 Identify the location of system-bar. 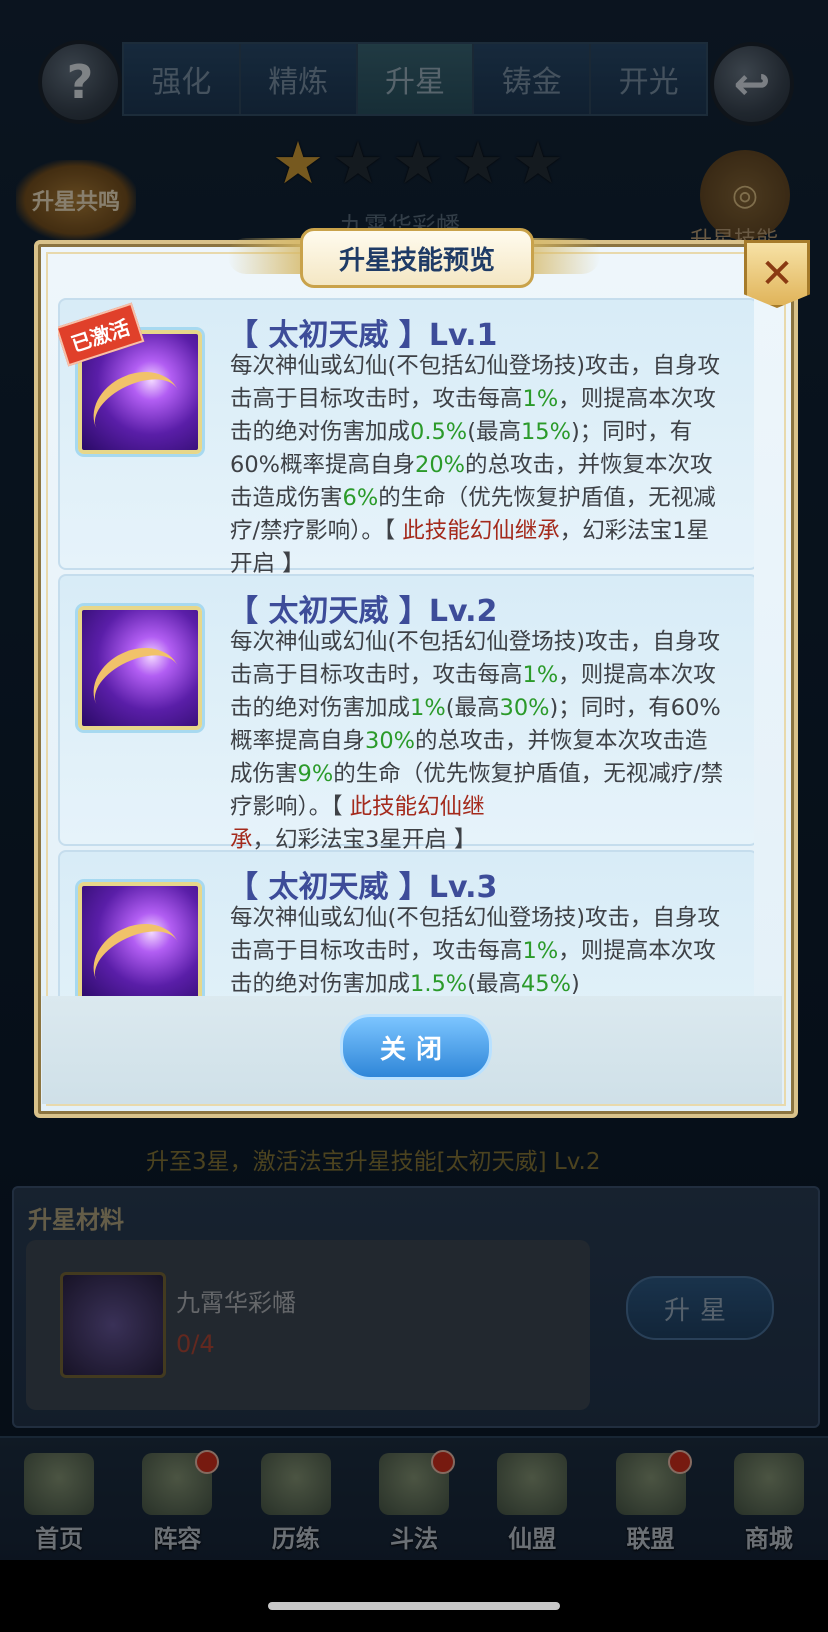
(414, 1596).